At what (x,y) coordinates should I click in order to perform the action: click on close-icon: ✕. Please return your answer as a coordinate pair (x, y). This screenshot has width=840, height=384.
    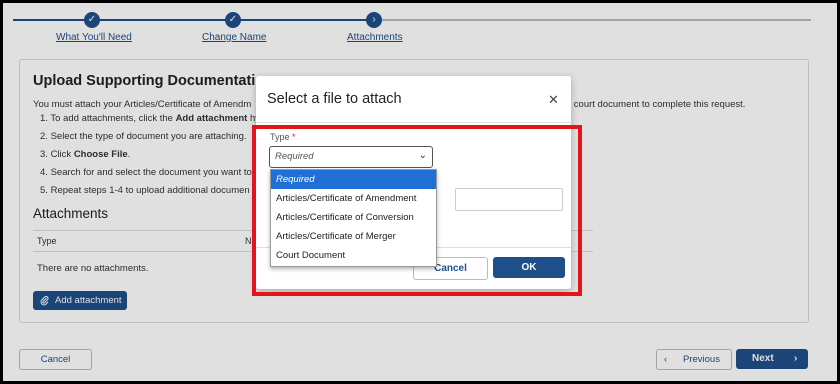
    Looking at the image, I should click on (553, 100).